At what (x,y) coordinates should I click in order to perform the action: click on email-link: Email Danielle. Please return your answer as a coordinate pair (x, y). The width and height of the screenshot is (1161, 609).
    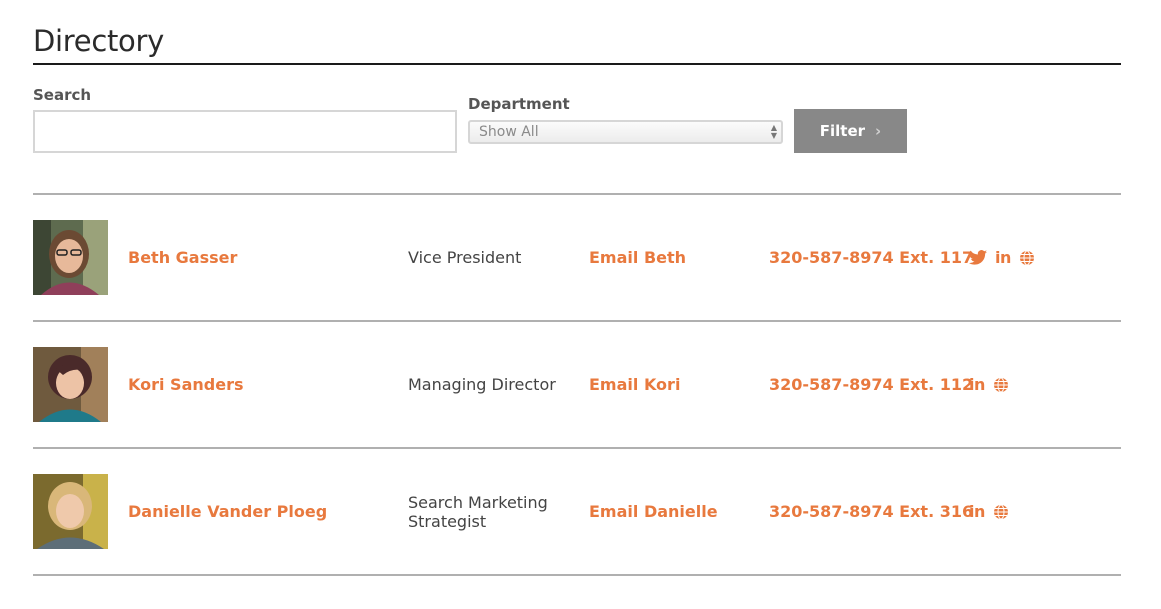
    Looking at the image, I should click on (653, 511).